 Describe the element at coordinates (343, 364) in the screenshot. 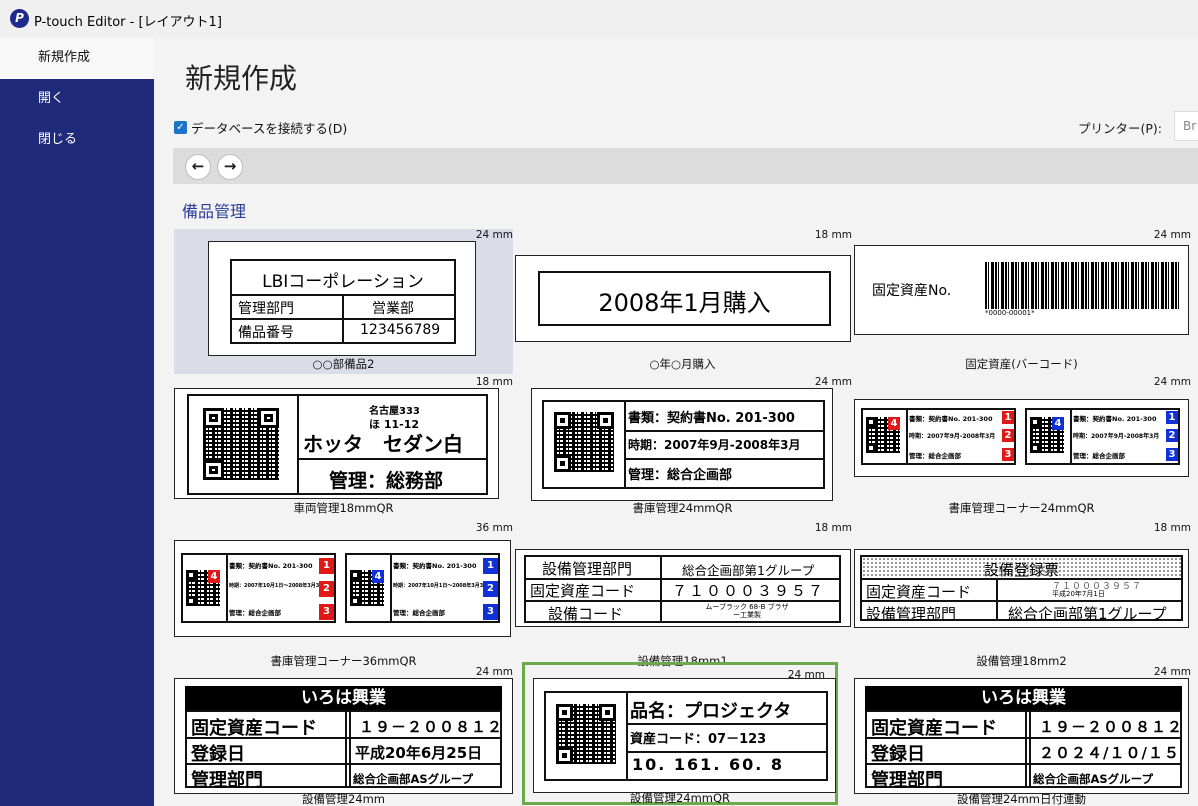

I see `template-caption: ○○部備品2` at that location.